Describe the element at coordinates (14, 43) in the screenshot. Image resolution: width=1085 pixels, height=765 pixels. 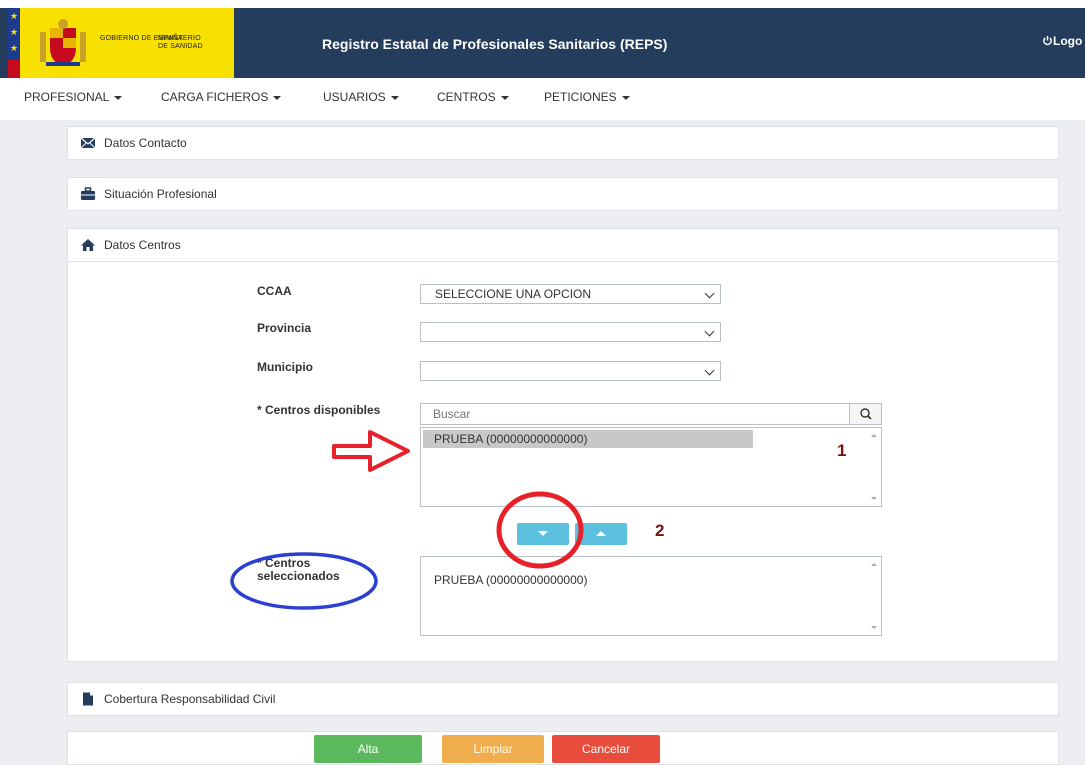
I see `eu-flag-strip: ★ ★ ★` at that location.